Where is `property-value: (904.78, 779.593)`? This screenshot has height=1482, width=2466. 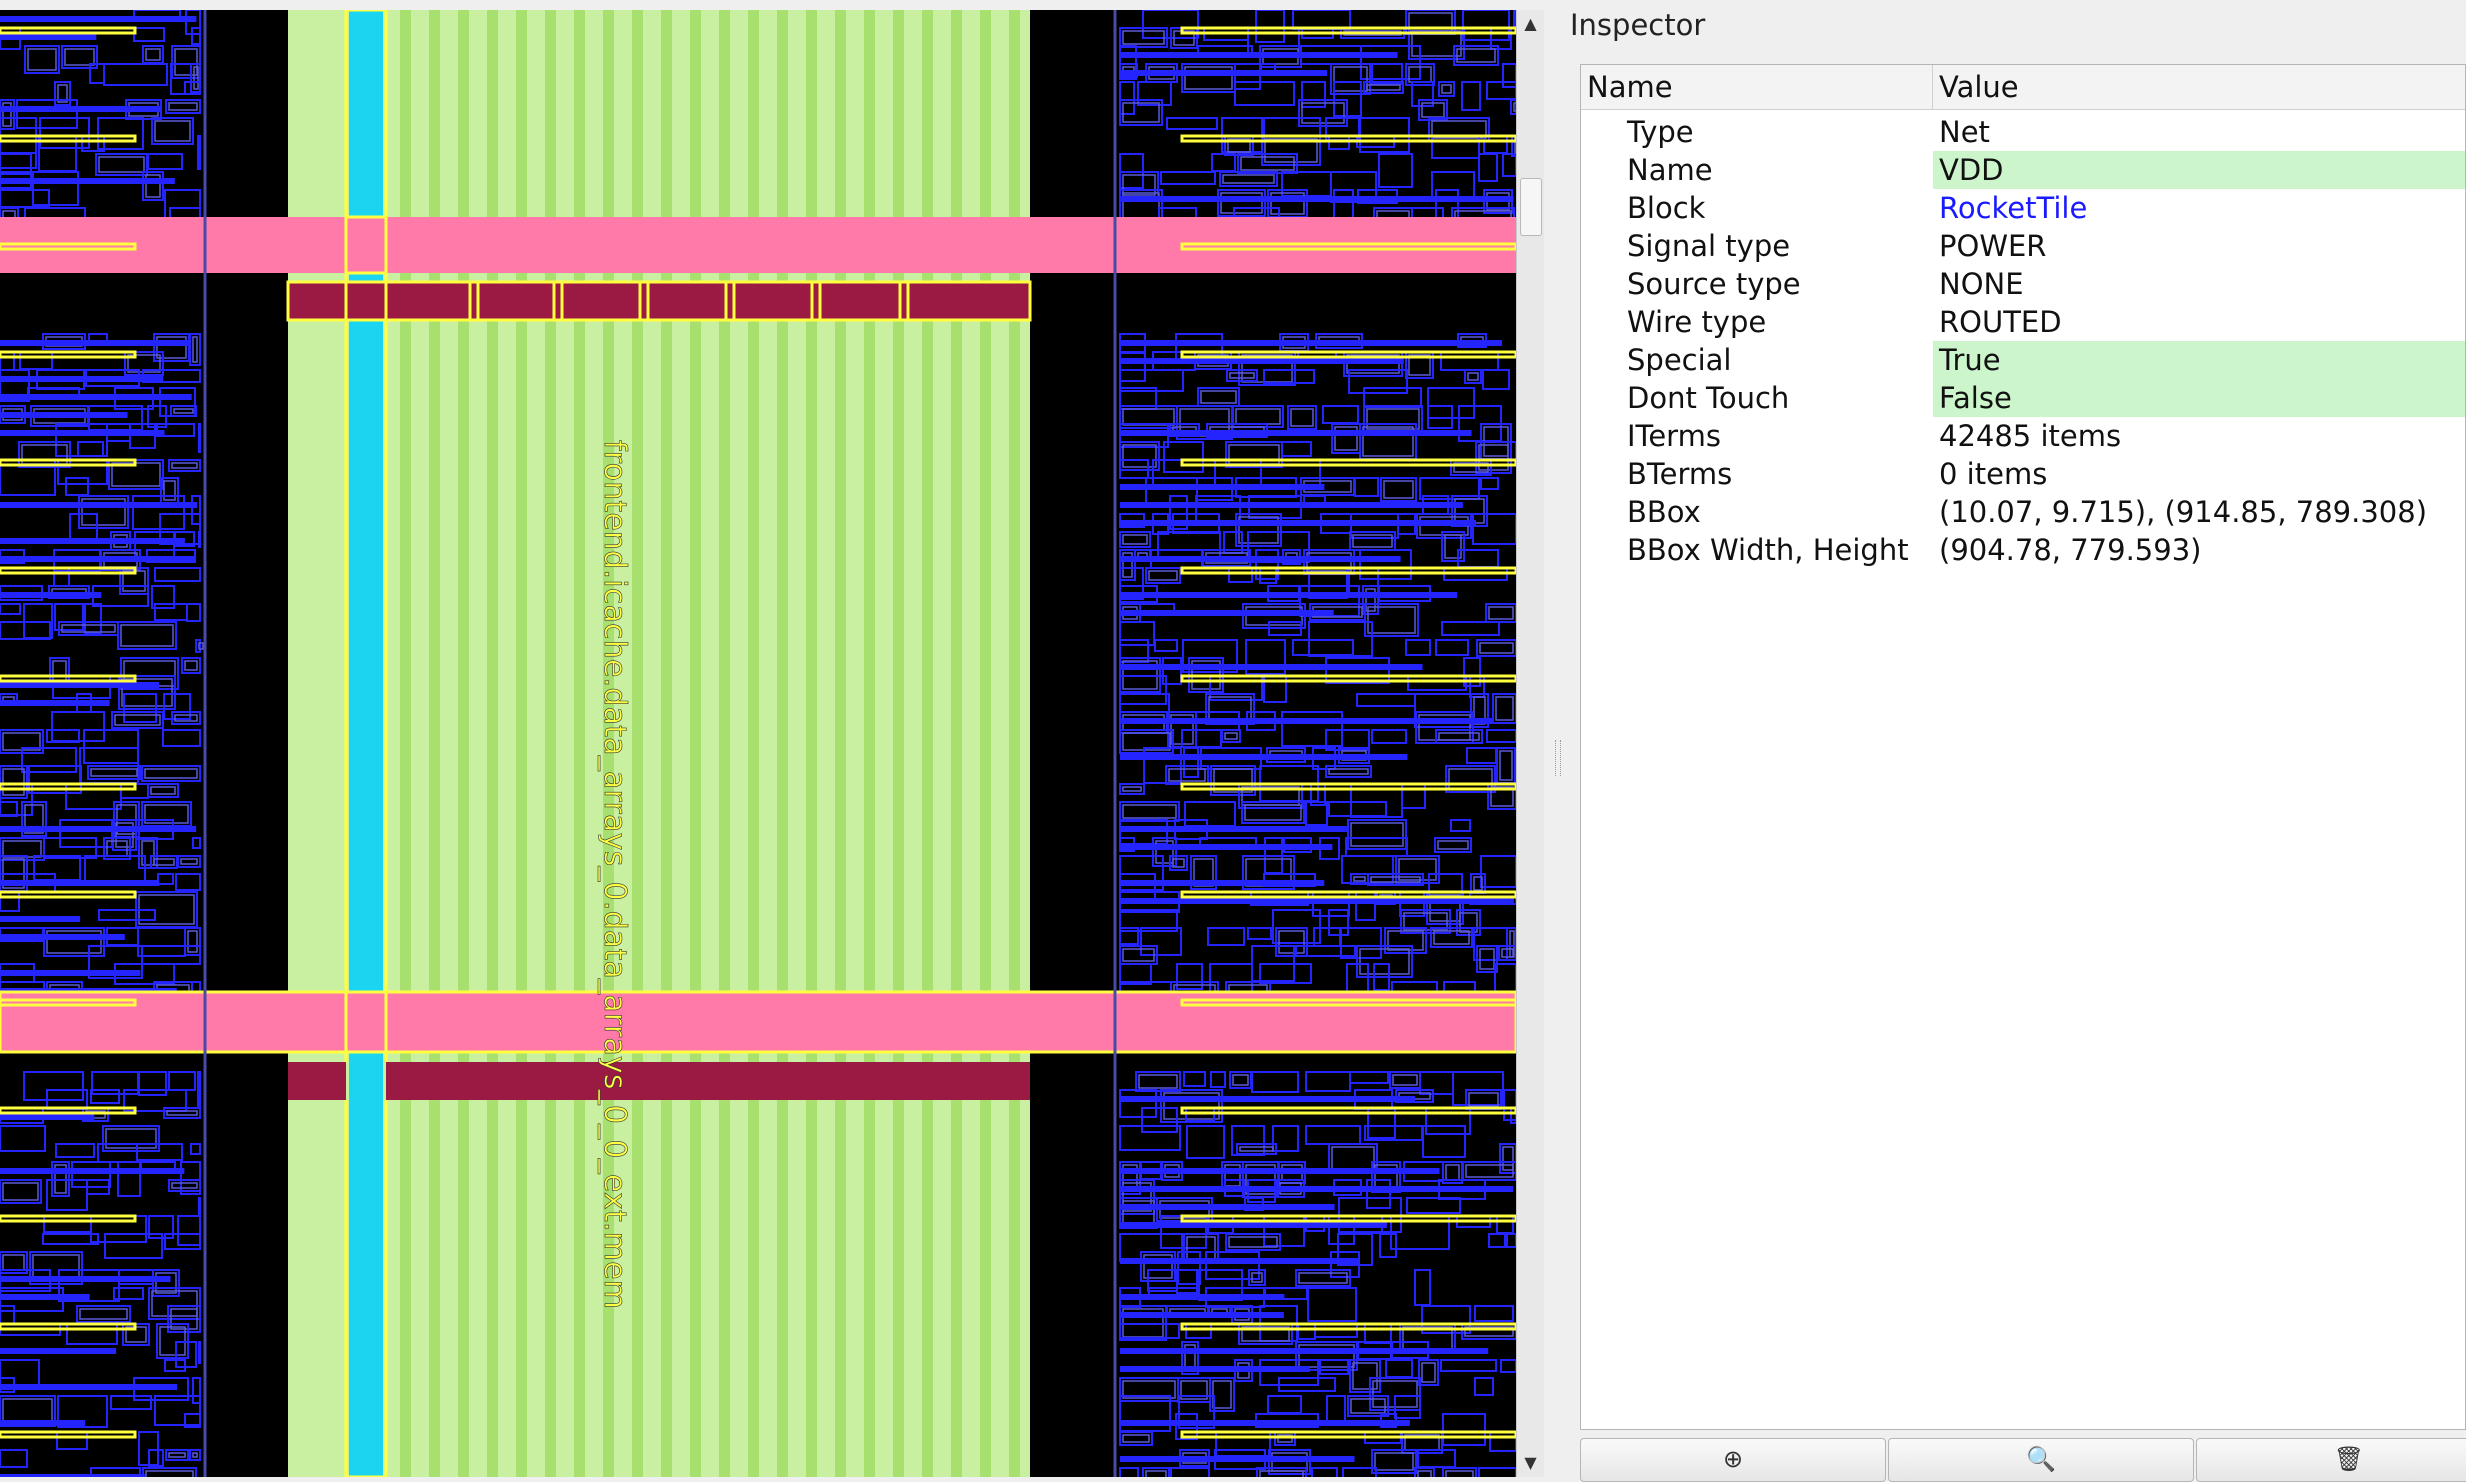 property-value: (904.78, 779.593) is located at coordinates (2070, 550).